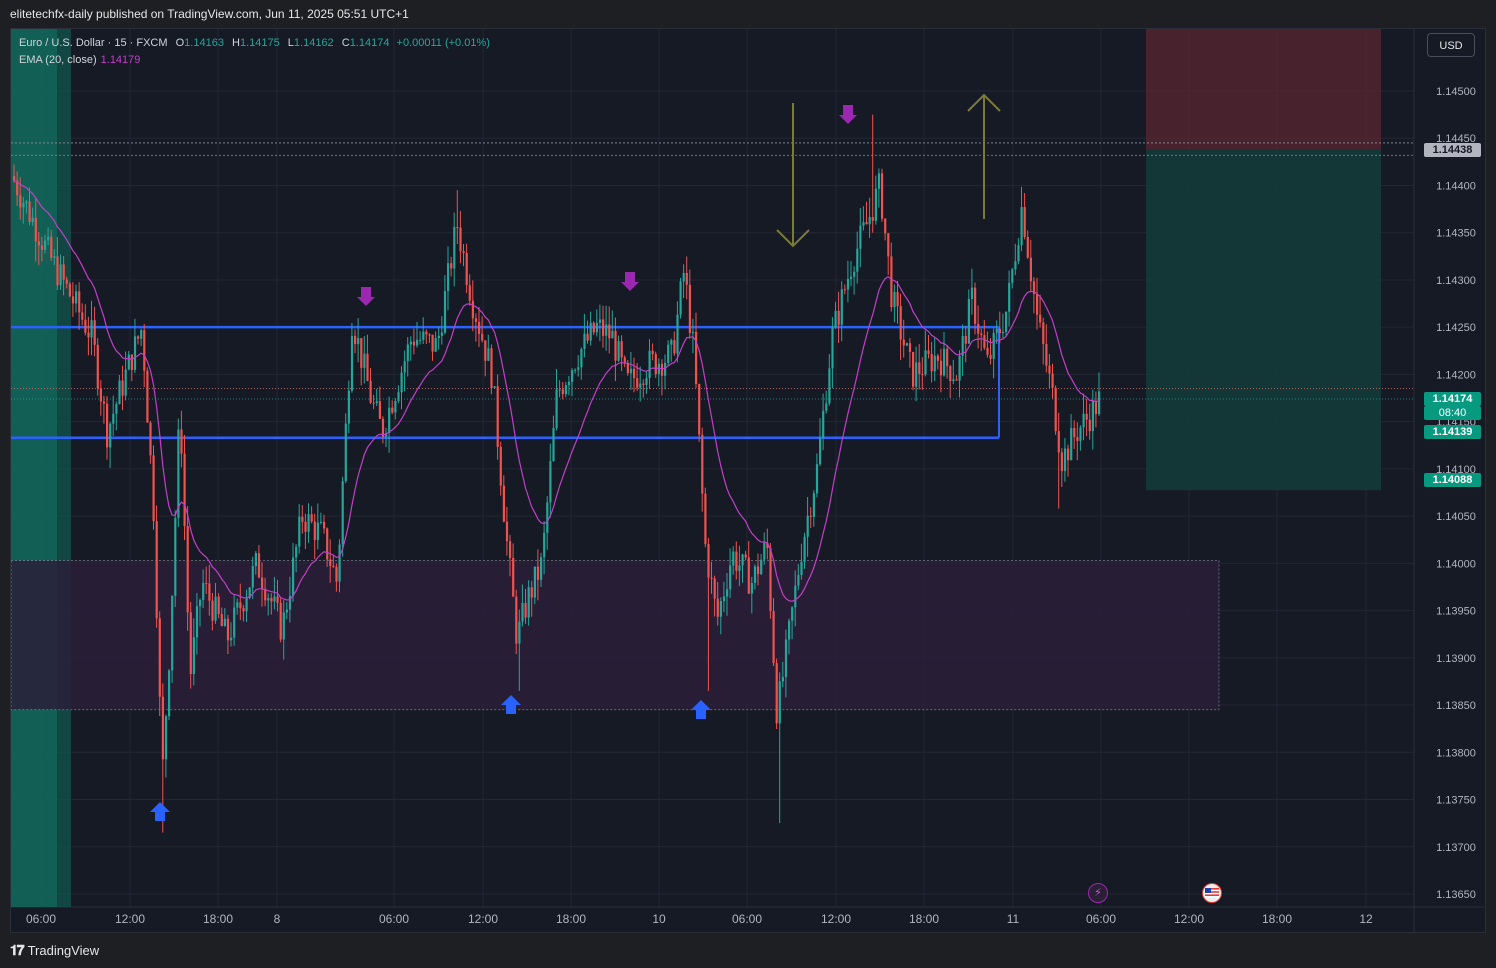 Image resolution: width=1496 pixels, height=968 pixels. I want to click on price-tick-label: 1.14300, so click(1456, 281).